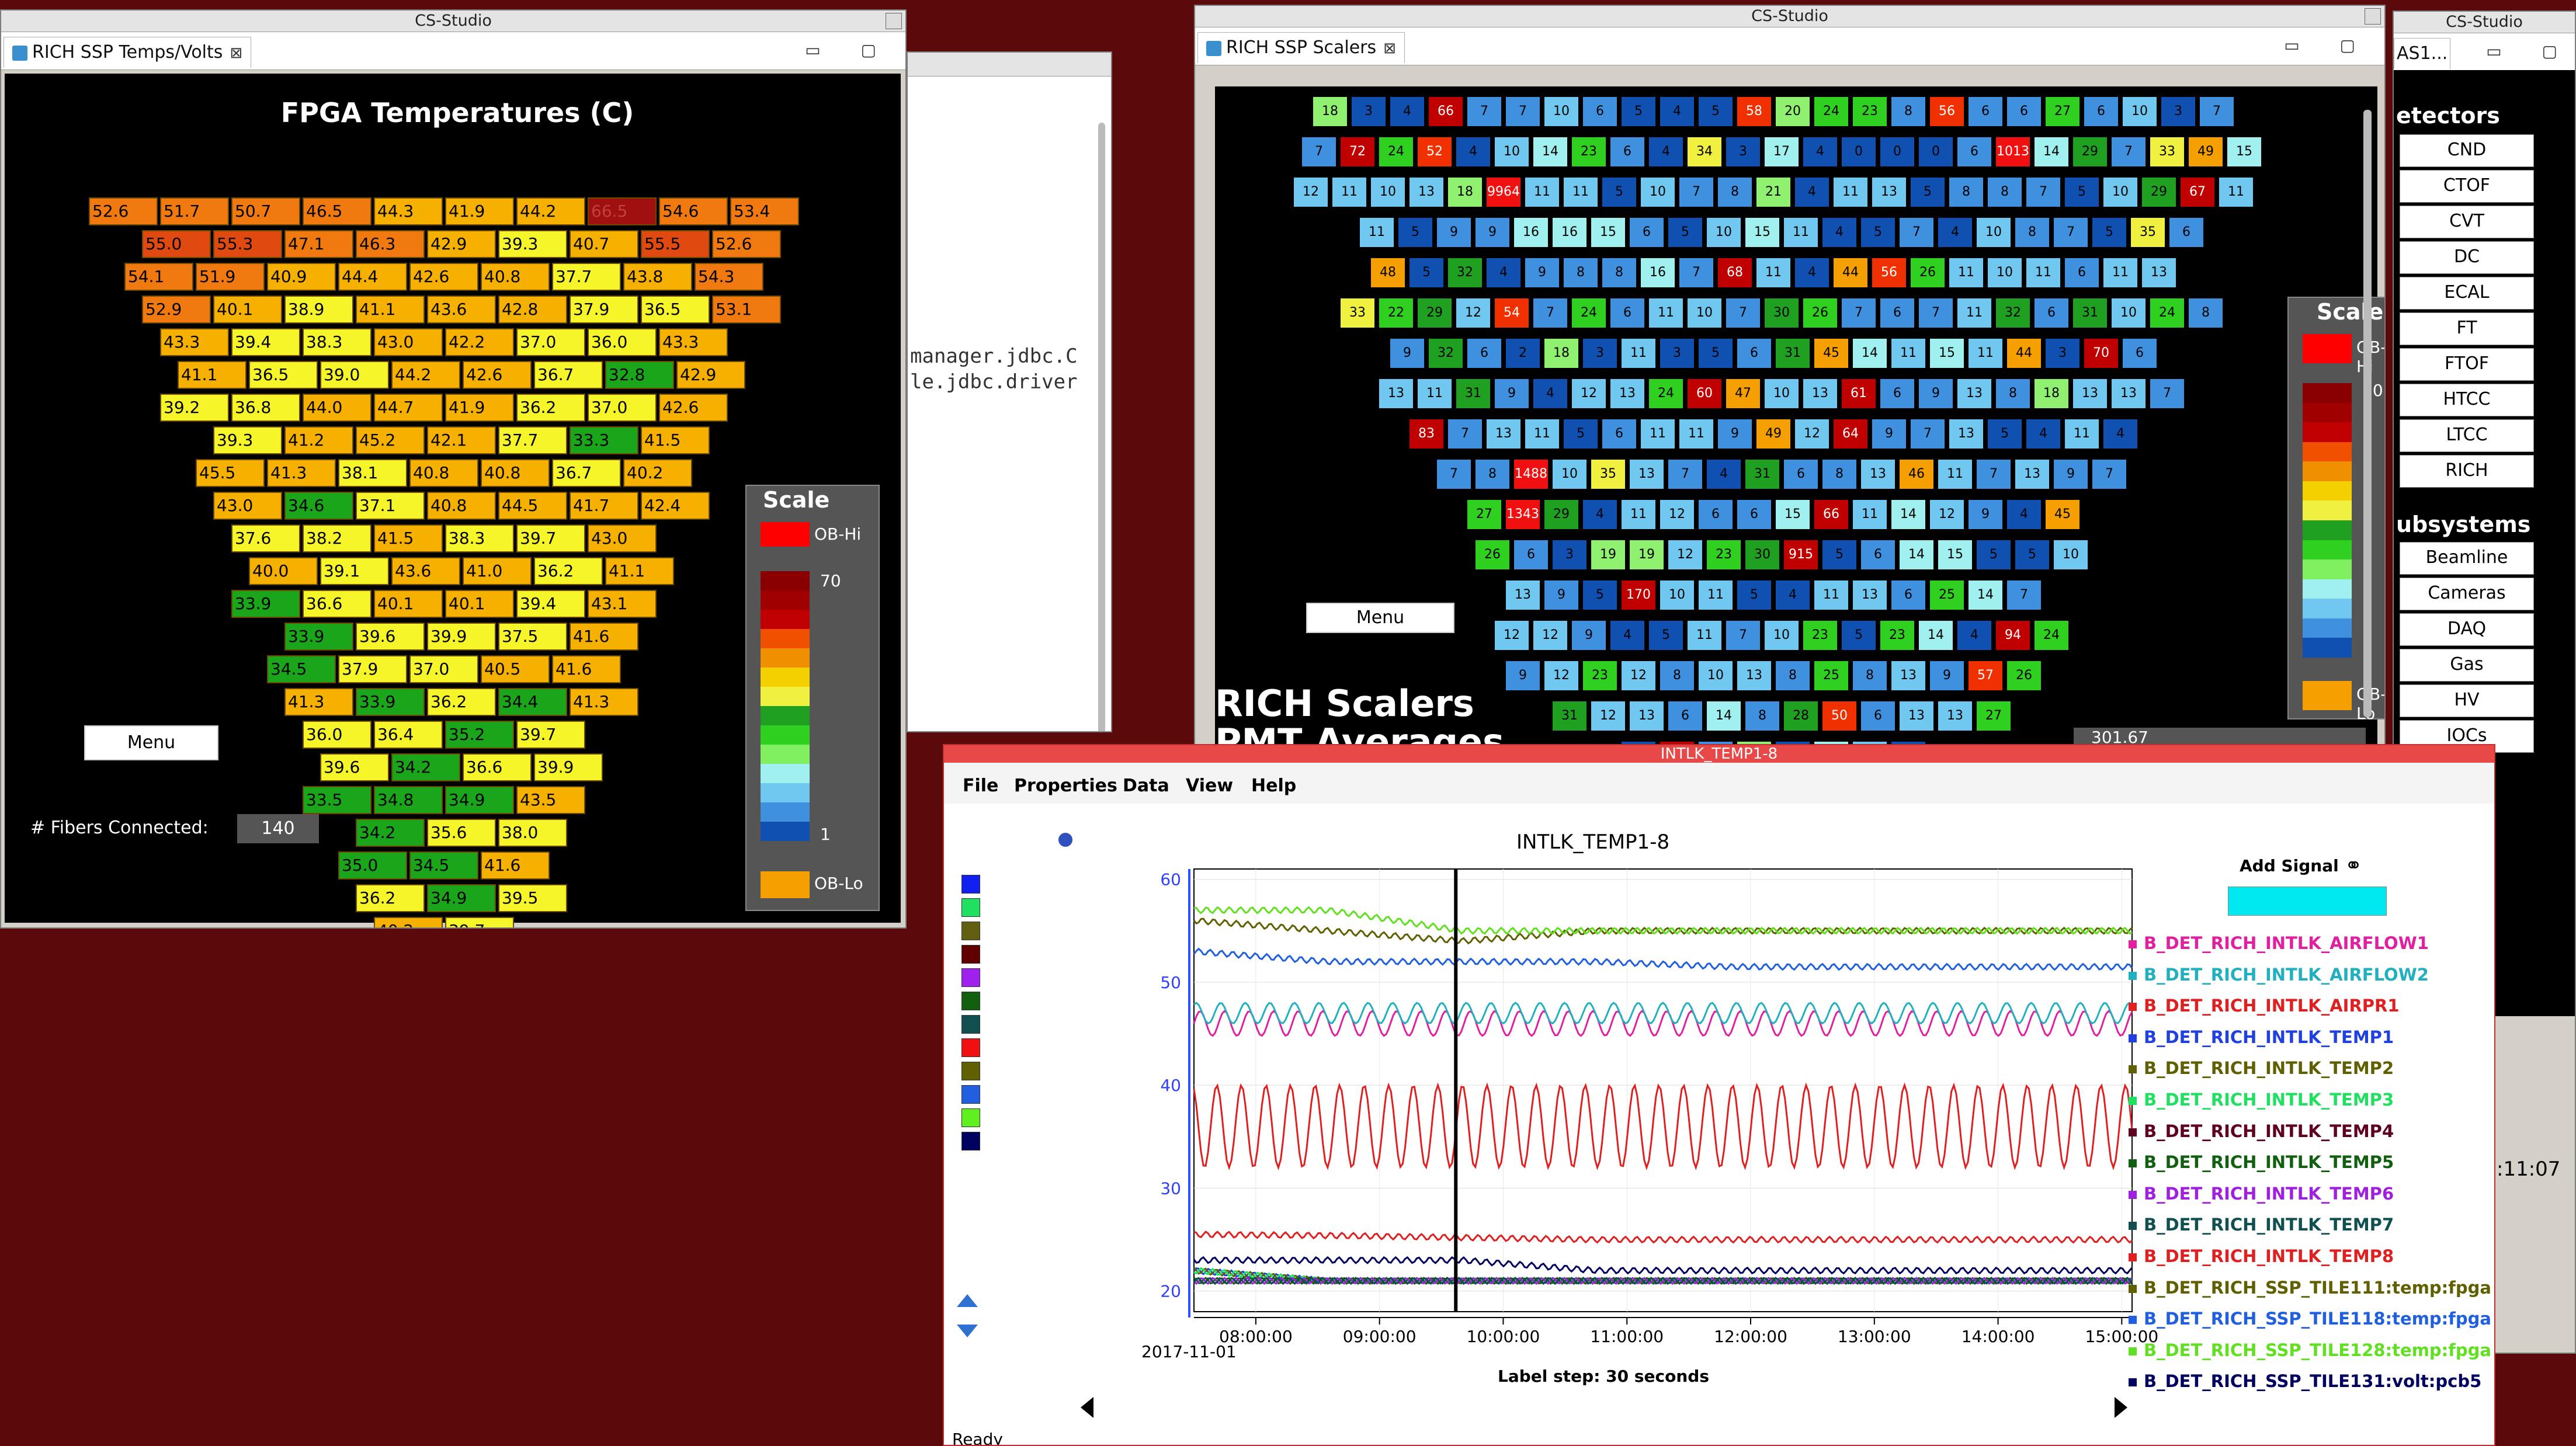 The height and width of the screenshot is (1446, 2576). What do you see at coordinates (2269, 1037) in the screenshot?
I see `legend-label: B_DET_RICH_INTLK_TEMP1` at bounding box center [2269, 1037].